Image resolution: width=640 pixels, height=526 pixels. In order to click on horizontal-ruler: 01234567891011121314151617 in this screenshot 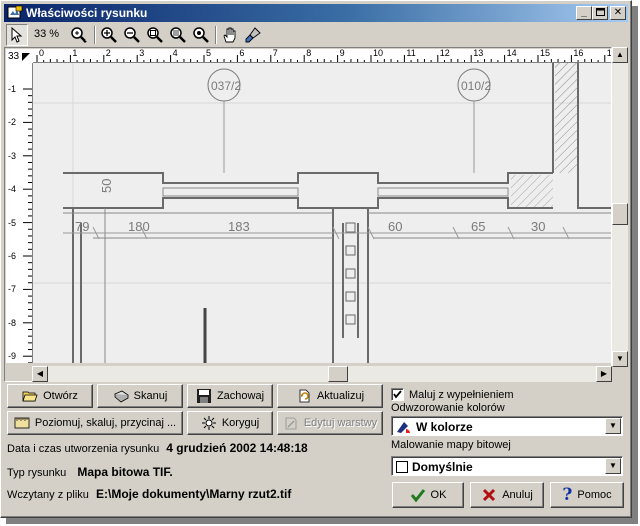, I will do `click(322, 56)`.